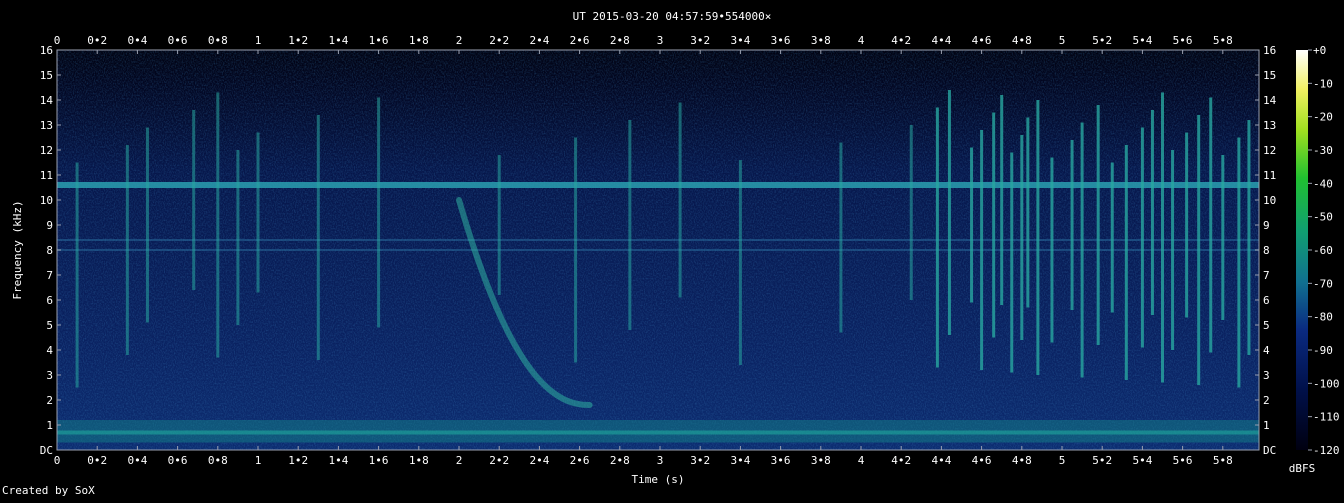  What do you see at coordinates (218, 460) in the screenshot?
I see `x-tick-label-bottom: 0•8` at bounding box center [218, 460].